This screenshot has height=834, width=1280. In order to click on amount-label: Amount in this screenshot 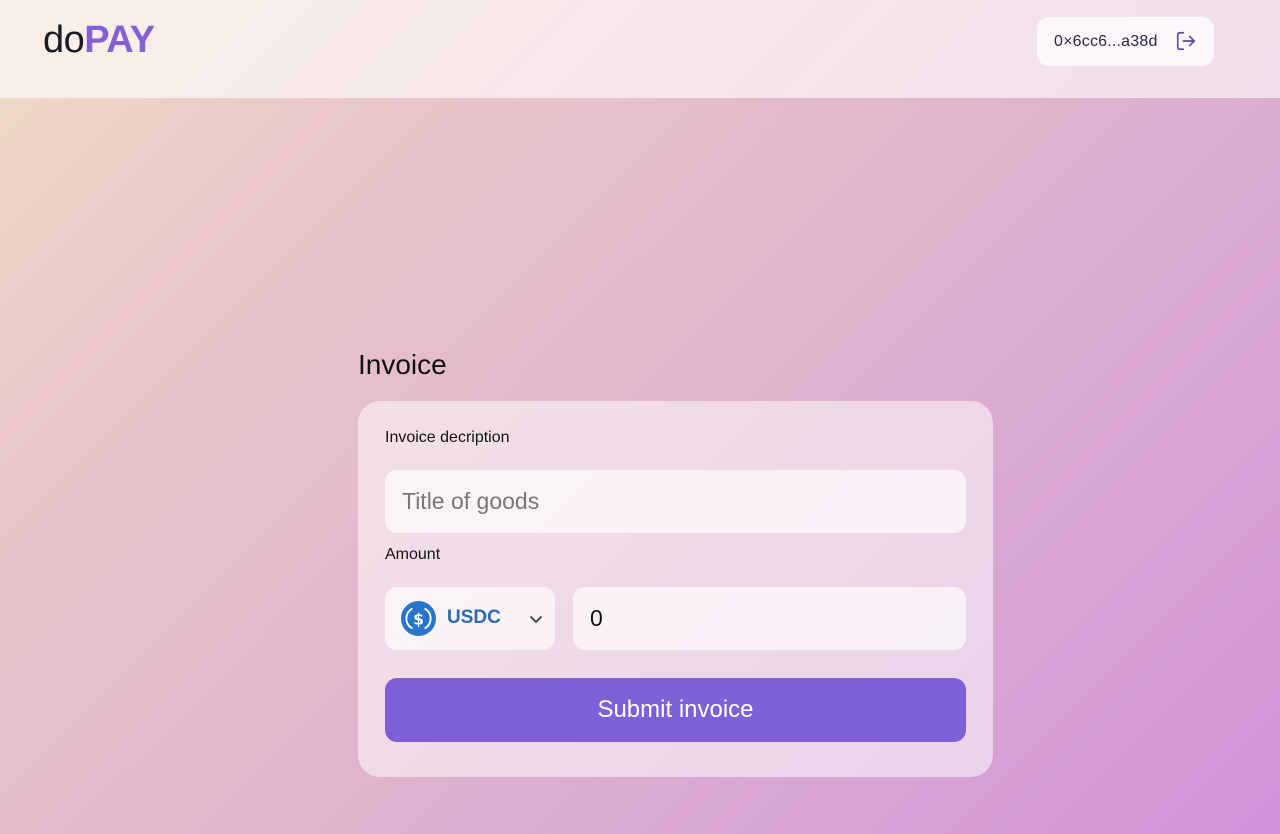, I will do `click(413, 554)`.